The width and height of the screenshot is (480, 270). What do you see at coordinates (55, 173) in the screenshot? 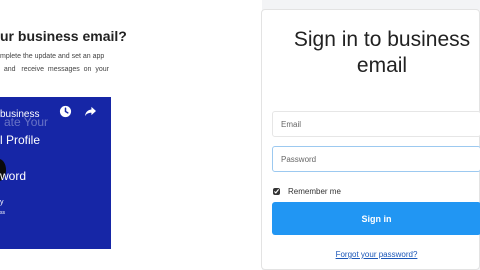
I see `video-player: ate Your business l Profile word y ss` at bounding box center [55, 173].